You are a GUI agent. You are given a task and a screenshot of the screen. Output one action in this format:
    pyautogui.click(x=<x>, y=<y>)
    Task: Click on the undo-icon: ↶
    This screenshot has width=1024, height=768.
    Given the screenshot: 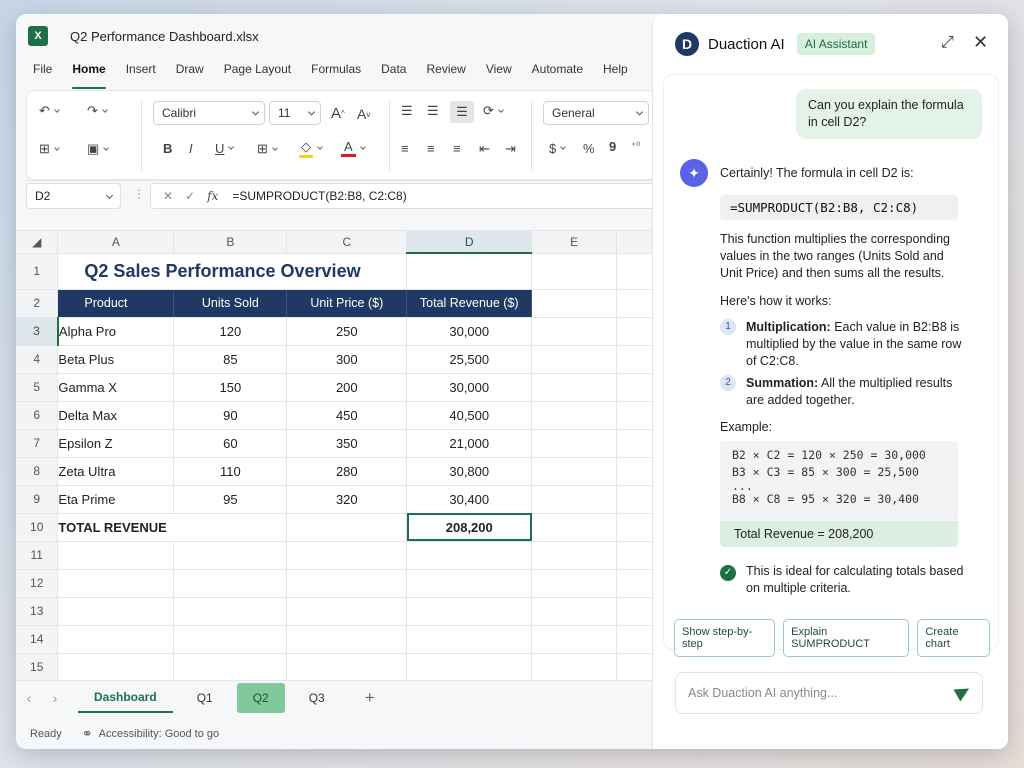 What is the action you would take?
    pyautogui.click(x=49, y=111)
    